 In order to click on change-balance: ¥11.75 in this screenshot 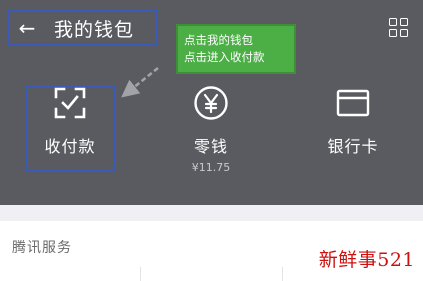, I will do `click(211, 167)`.